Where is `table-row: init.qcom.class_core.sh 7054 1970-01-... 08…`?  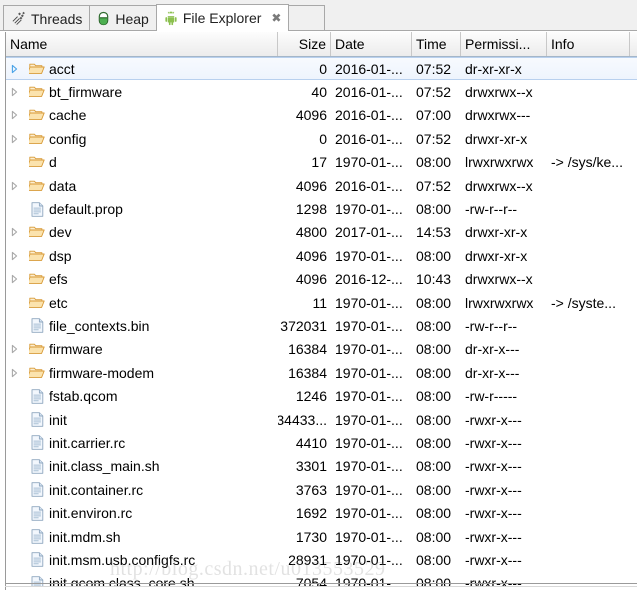 table-row: init.qcom.class_core.sh 7054 1970-01-... 08… is located at coordinates (321, 579).